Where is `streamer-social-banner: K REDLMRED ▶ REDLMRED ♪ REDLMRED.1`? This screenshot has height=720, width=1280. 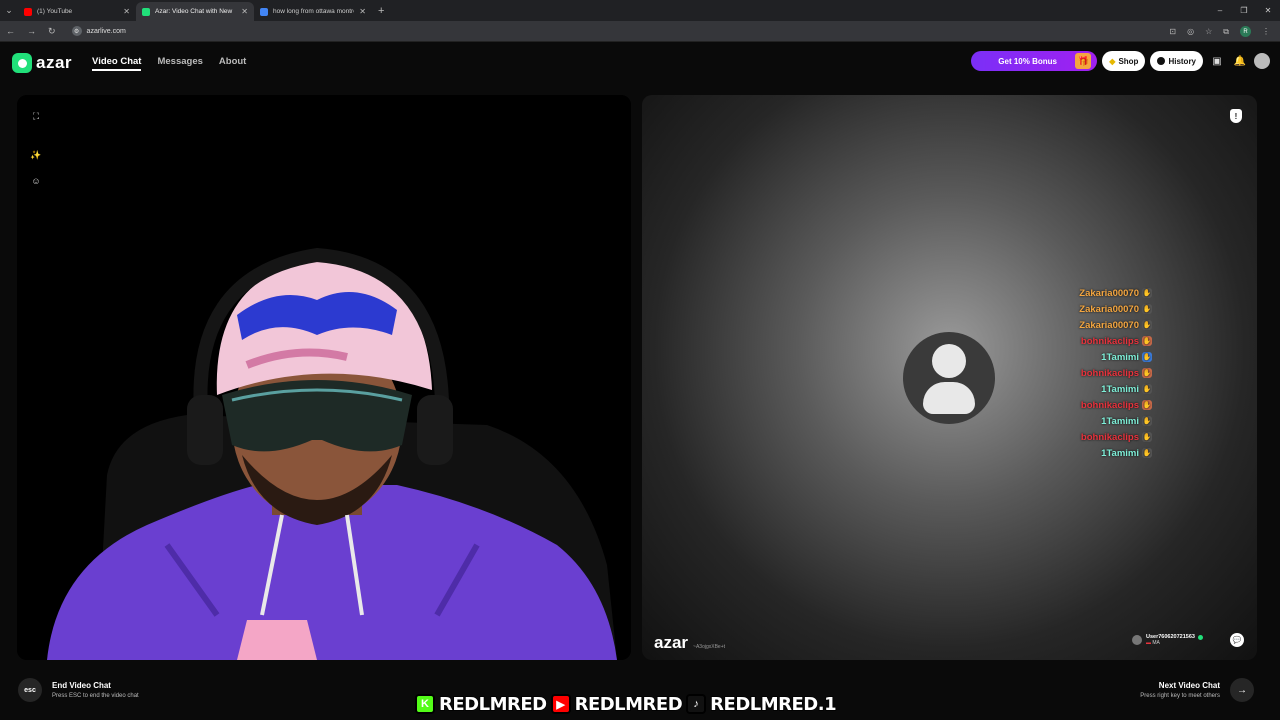
streamer-social-banner: K REDLMRED ▶ REDLMRED ♪ REDLMRED.1 is located at coordinates (640, 704).